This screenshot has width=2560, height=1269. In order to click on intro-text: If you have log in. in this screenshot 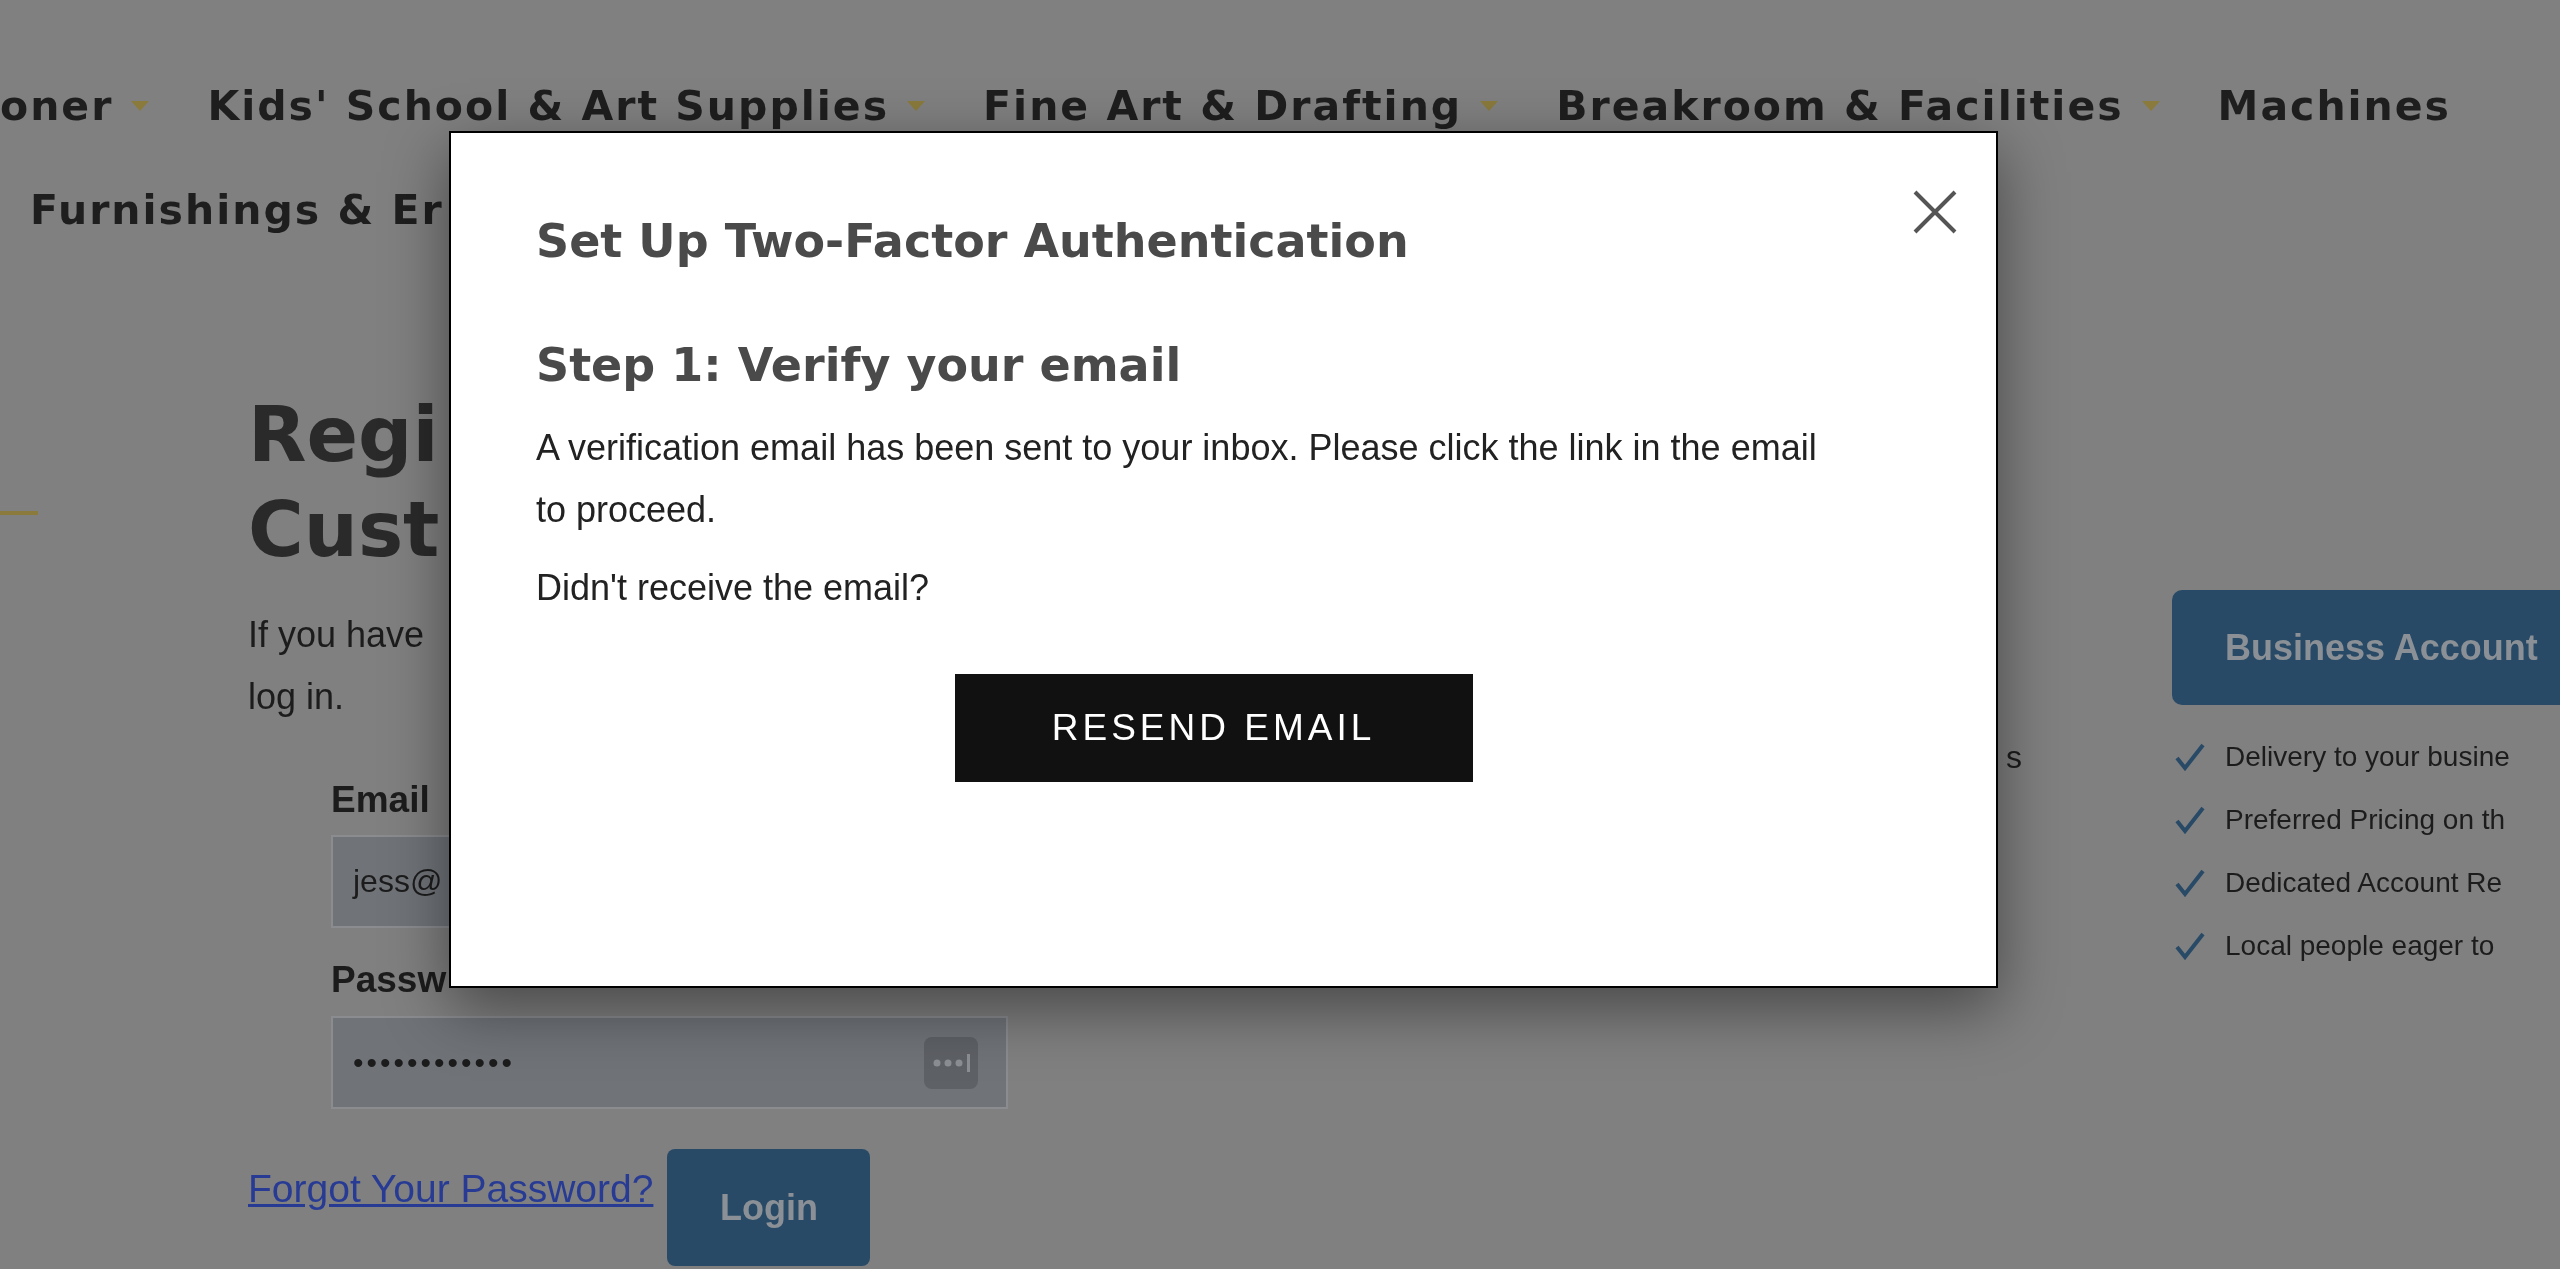, I will do `click(336, 666)`.